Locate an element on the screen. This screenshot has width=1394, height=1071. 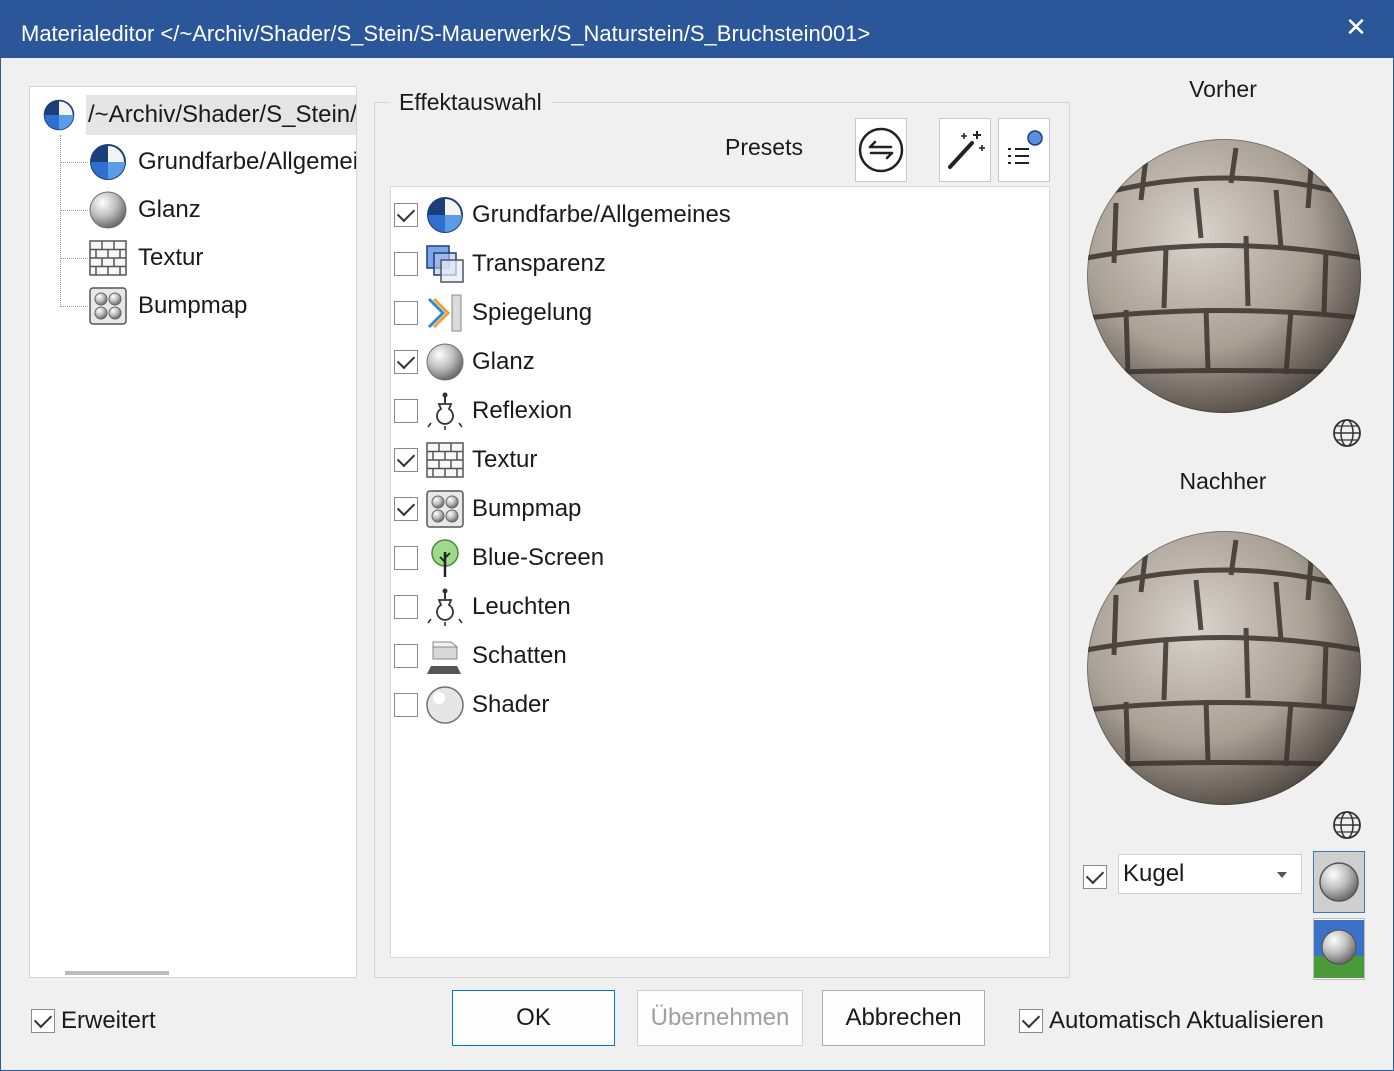
swap-icon is located at coordinates (881, 150).